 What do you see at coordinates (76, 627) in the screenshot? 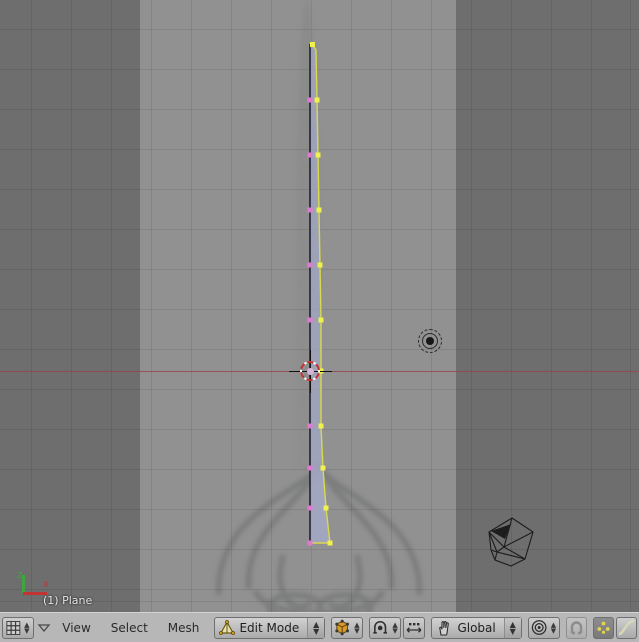
I see `view-menu: View` at bounding box center [76, 627].